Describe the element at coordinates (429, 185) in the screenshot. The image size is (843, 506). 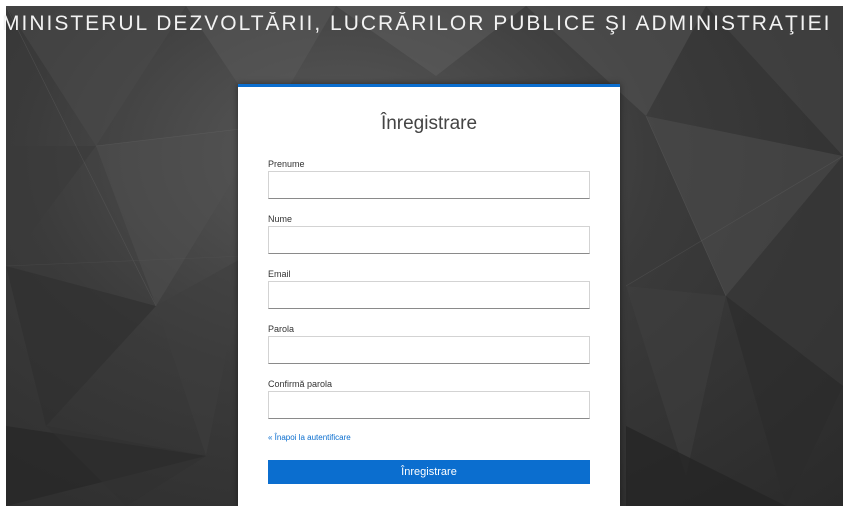
I see `first-name-input` at that location.